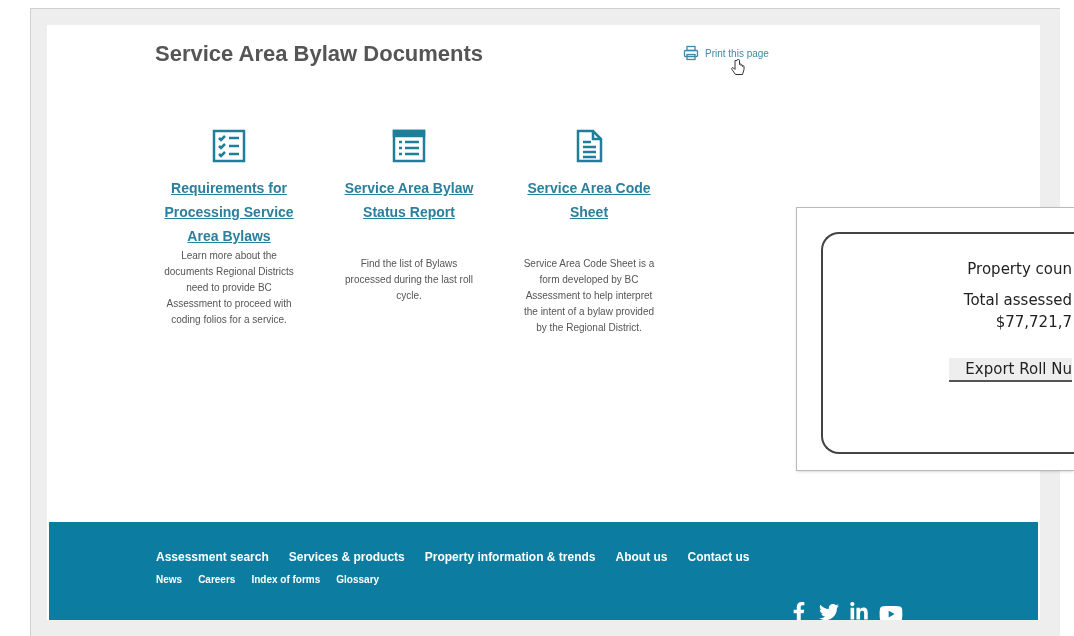  I want to click on document-description: Find the list of Bylaws processed during the last roll cycle., so click(409, 280).